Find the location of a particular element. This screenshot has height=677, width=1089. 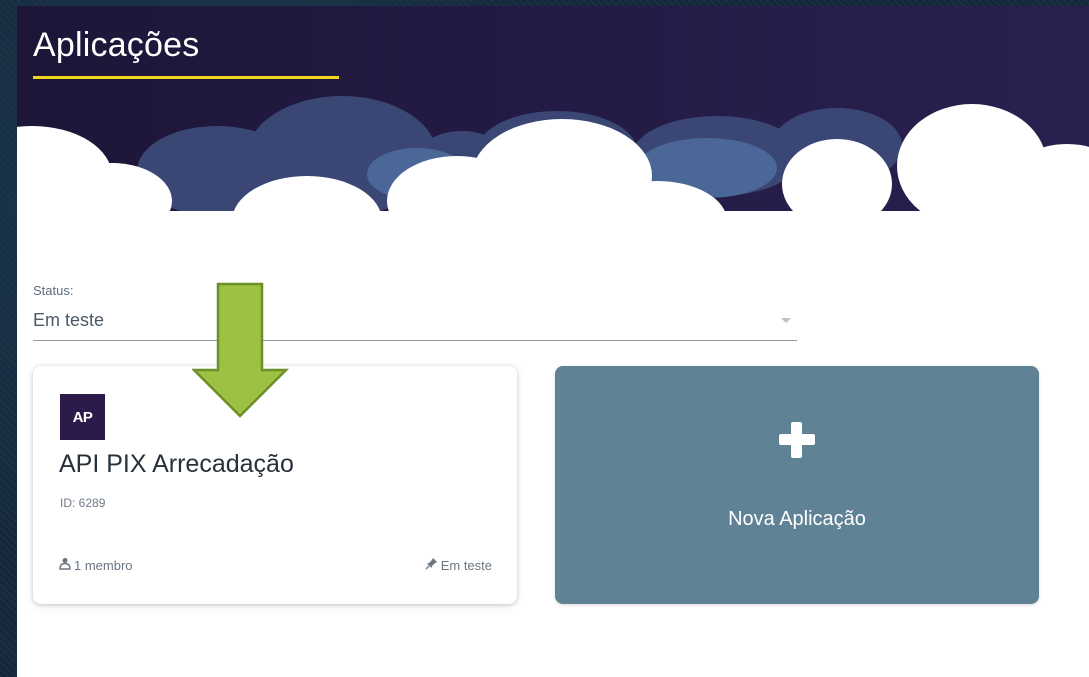

status-filter-select: Em teste is located at coordinates (415, 322).